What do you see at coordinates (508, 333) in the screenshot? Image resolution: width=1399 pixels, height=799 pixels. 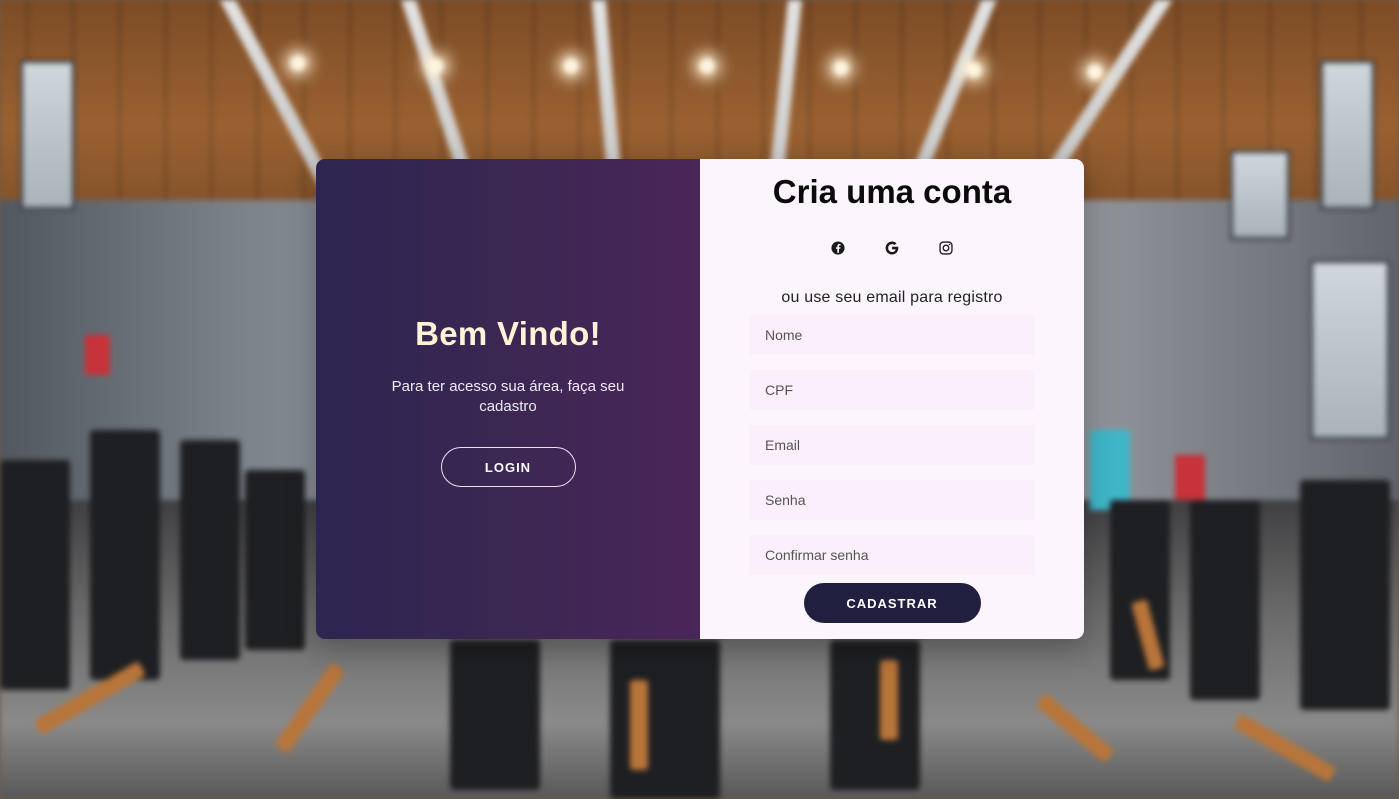 I see `welcome-title: Bem Vindo!` at bounding box center [508, 333].